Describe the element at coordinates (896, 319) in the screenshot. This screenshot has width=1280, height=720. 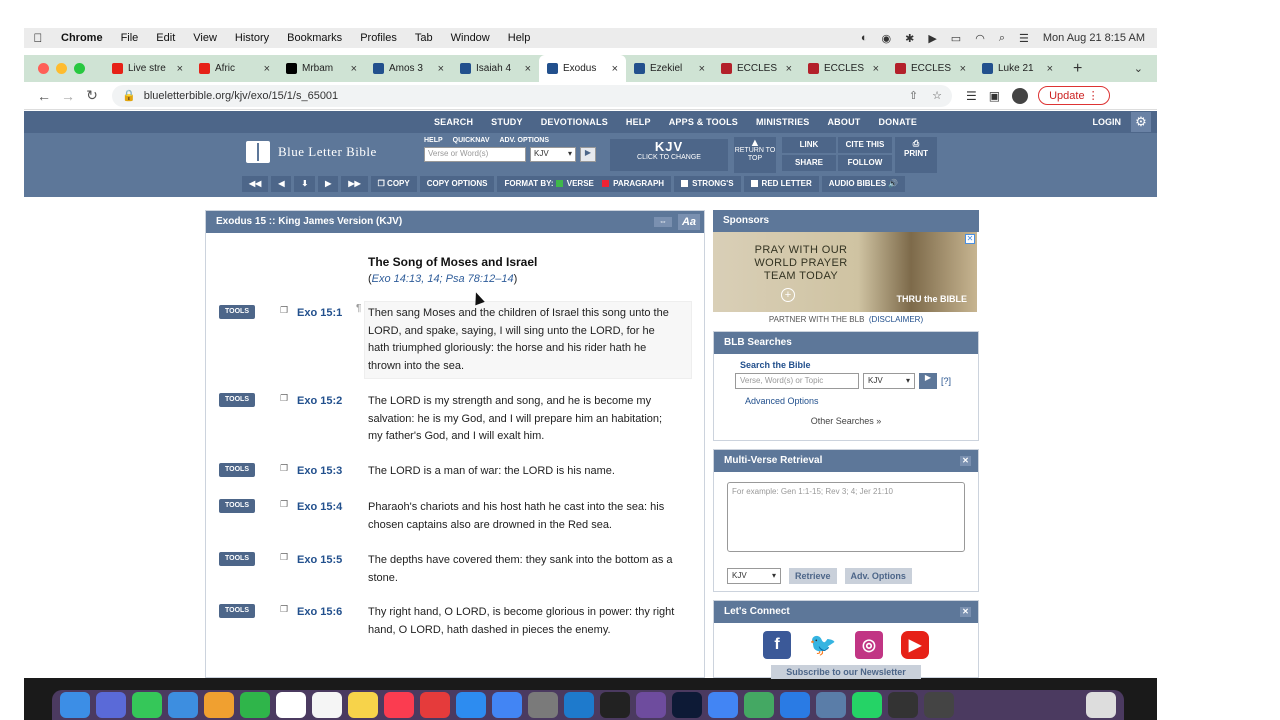
I see `disclaimer-link: (DISCLAIMER)` at that location.